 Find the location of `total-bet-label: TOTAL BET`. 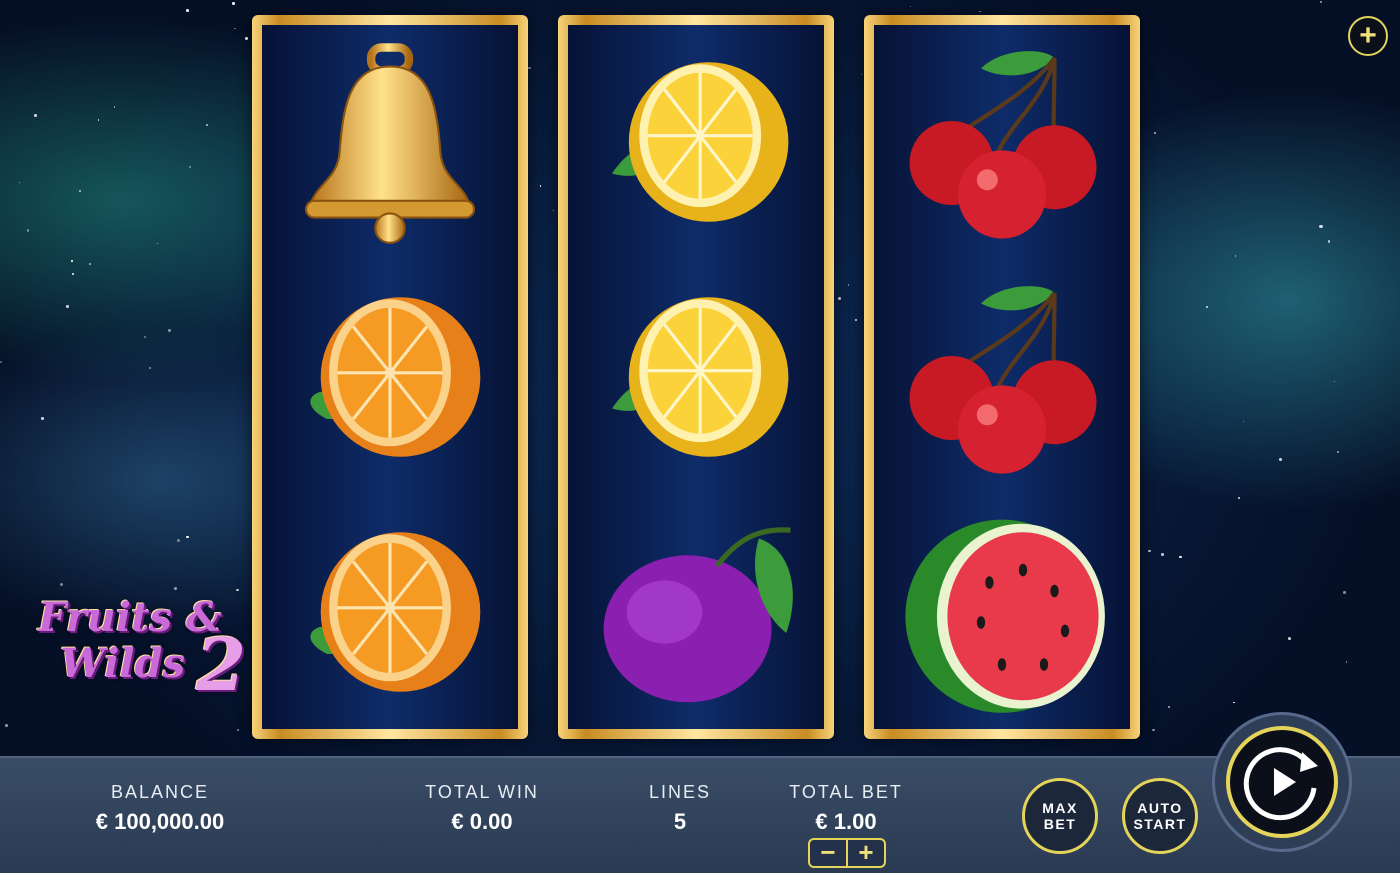

total-bet-label: TOTAL BET is located at coordinates (846, 792).